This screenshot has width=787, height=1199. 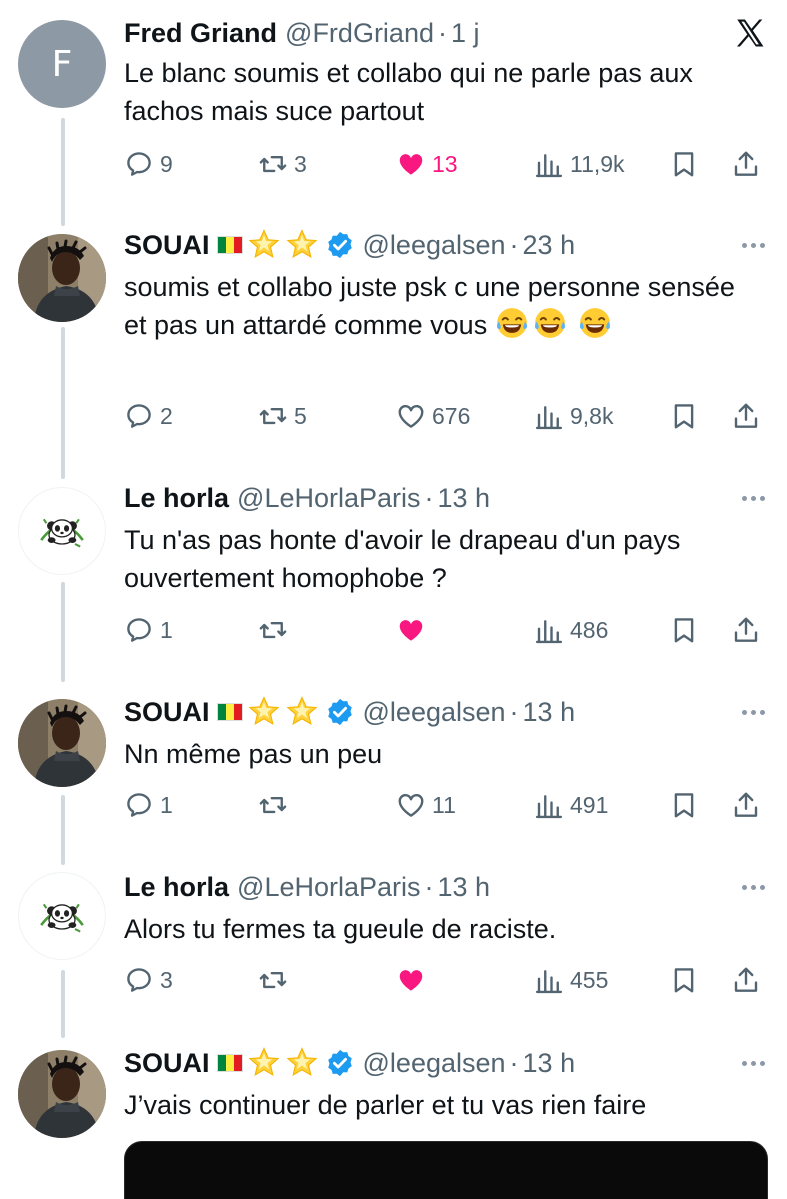 What do you see at coordinates (512, 323) in the screenshot?
I see `laughing-emoji-icon` at bounding box center [512, 323].